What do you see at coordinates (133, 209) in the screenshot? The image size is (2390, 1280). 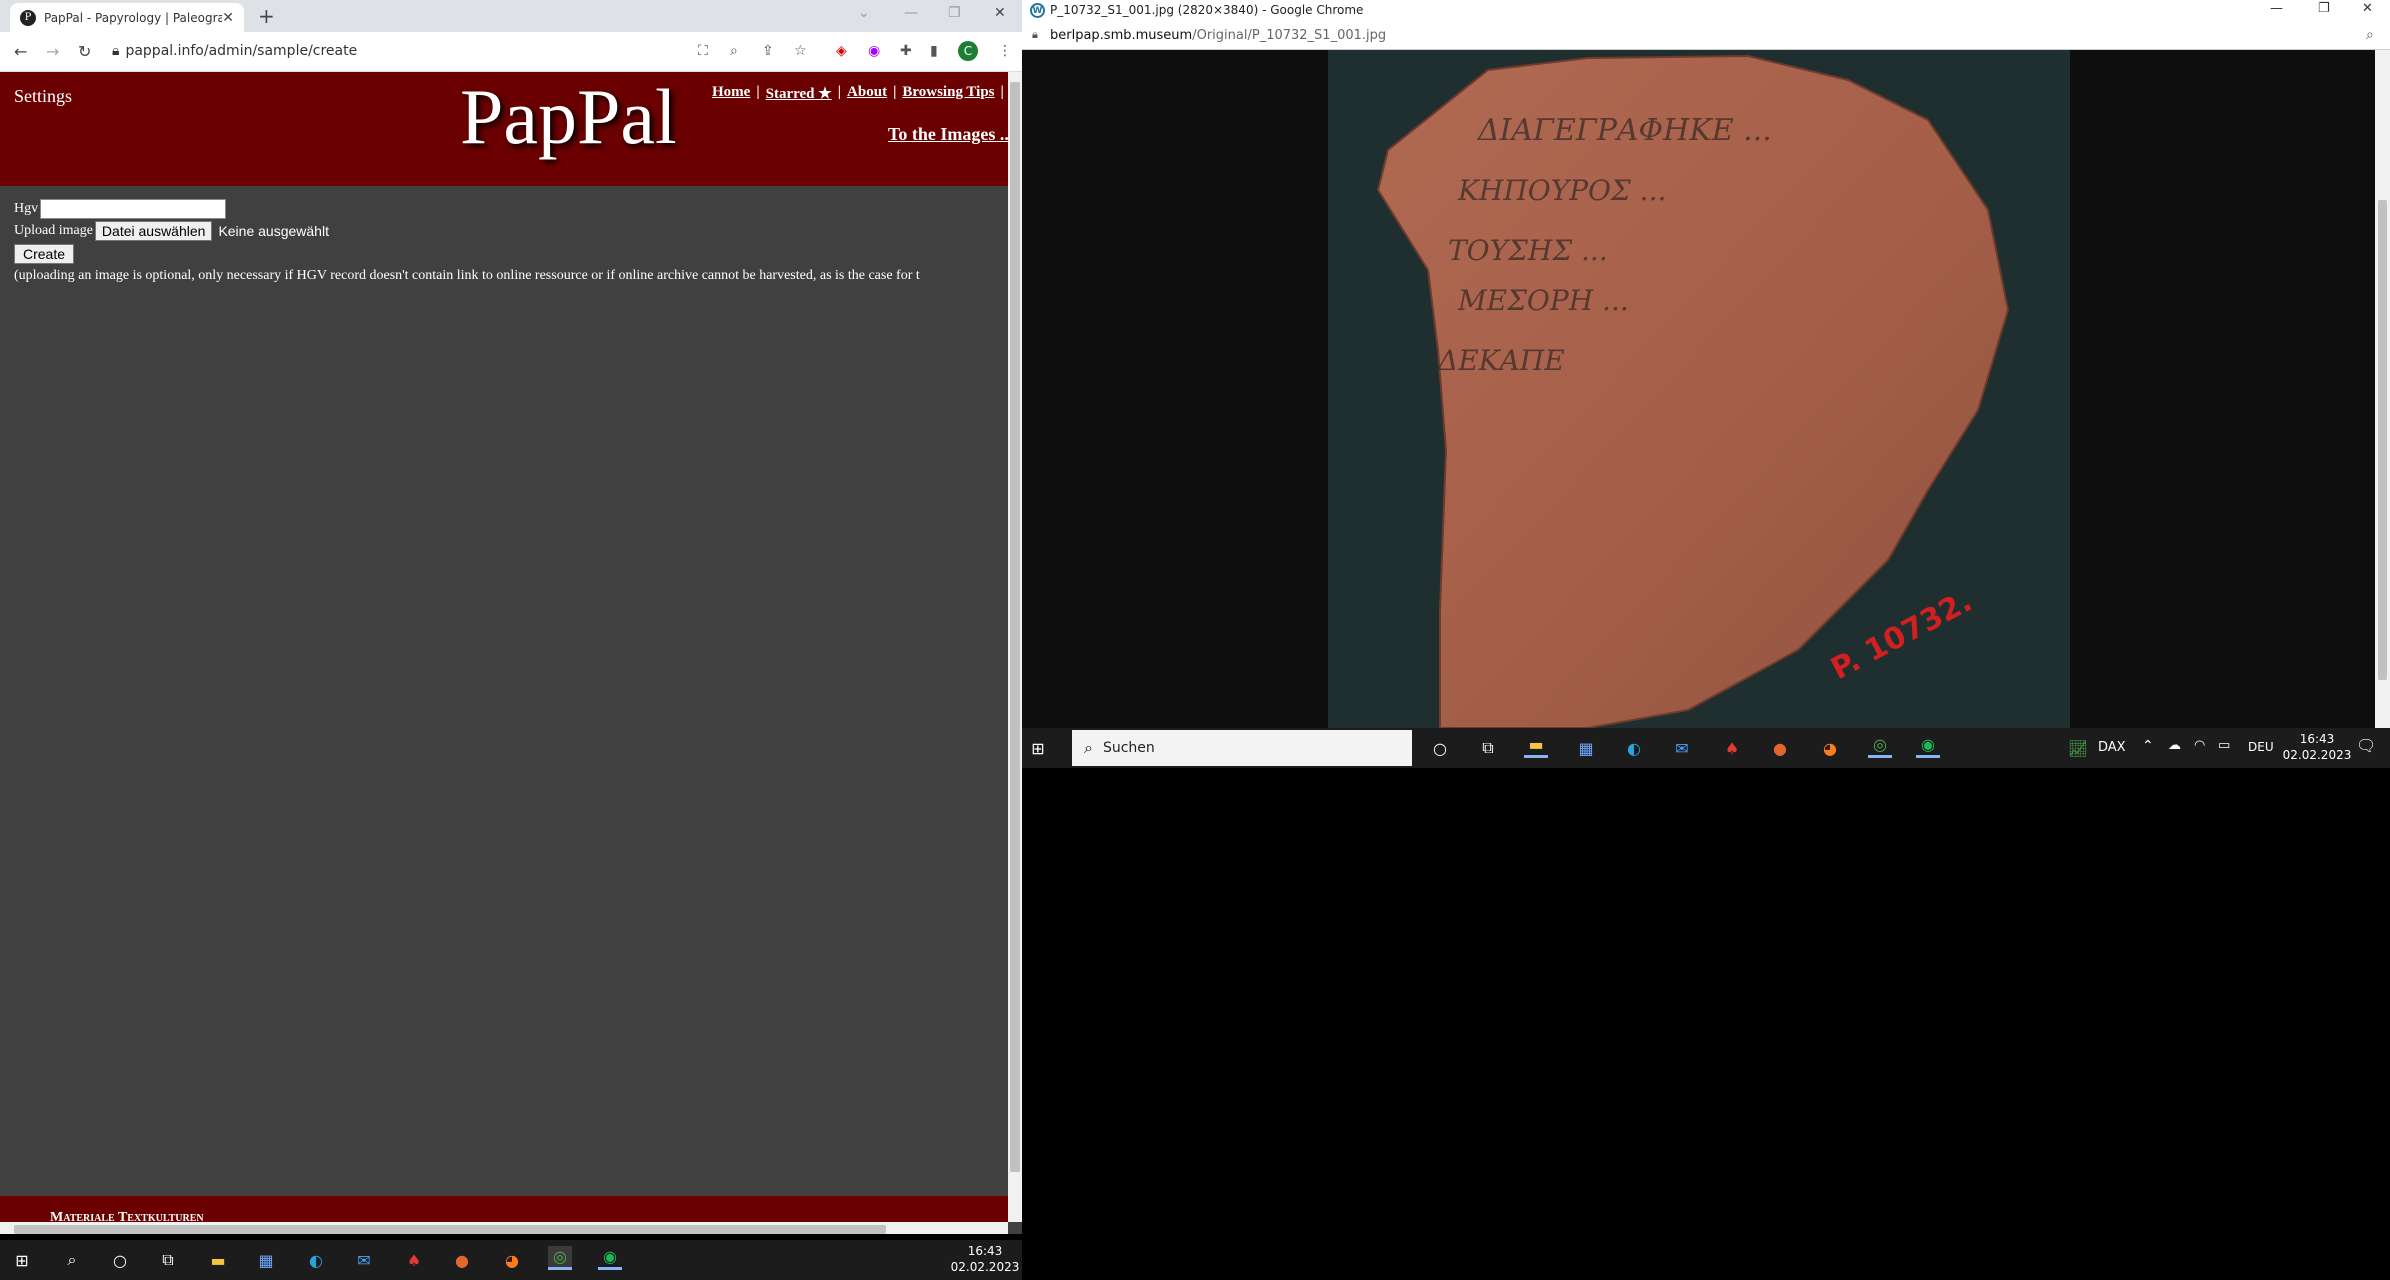 I see `hgv-input` at bounding box center [133, 209].